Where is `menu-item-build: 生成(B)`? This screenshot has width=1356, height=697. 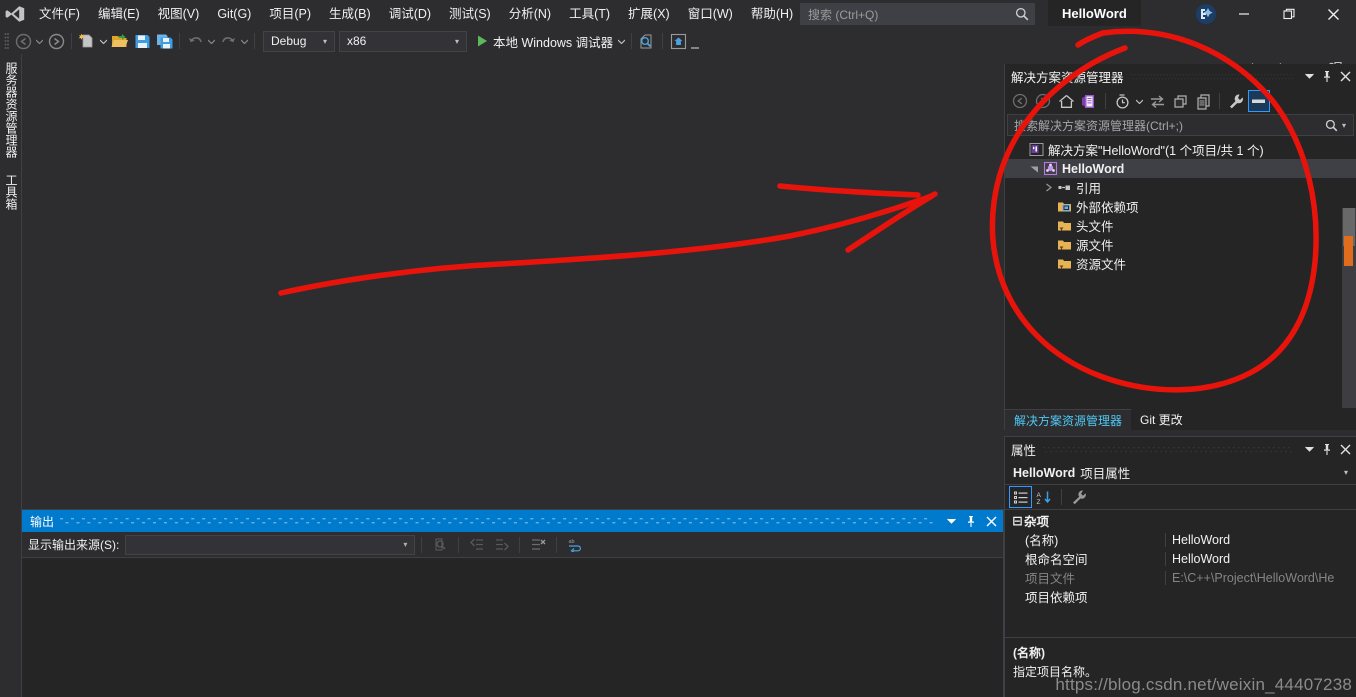 menu-item-build: 生成(B) is located at coordinates (350, 14).